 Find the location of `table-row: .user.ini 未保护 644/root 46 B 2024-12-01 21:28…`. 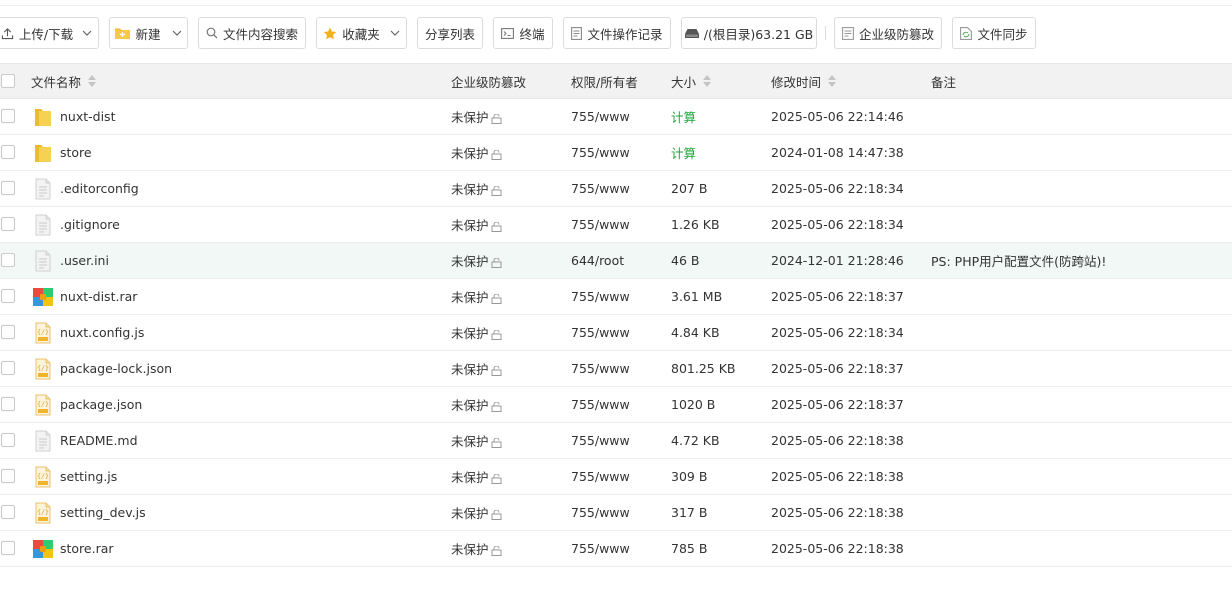

table-row: .user.ini 未保护 644/root 46 B 2024-12-01 21:28… is located at coordinates (616, 261).